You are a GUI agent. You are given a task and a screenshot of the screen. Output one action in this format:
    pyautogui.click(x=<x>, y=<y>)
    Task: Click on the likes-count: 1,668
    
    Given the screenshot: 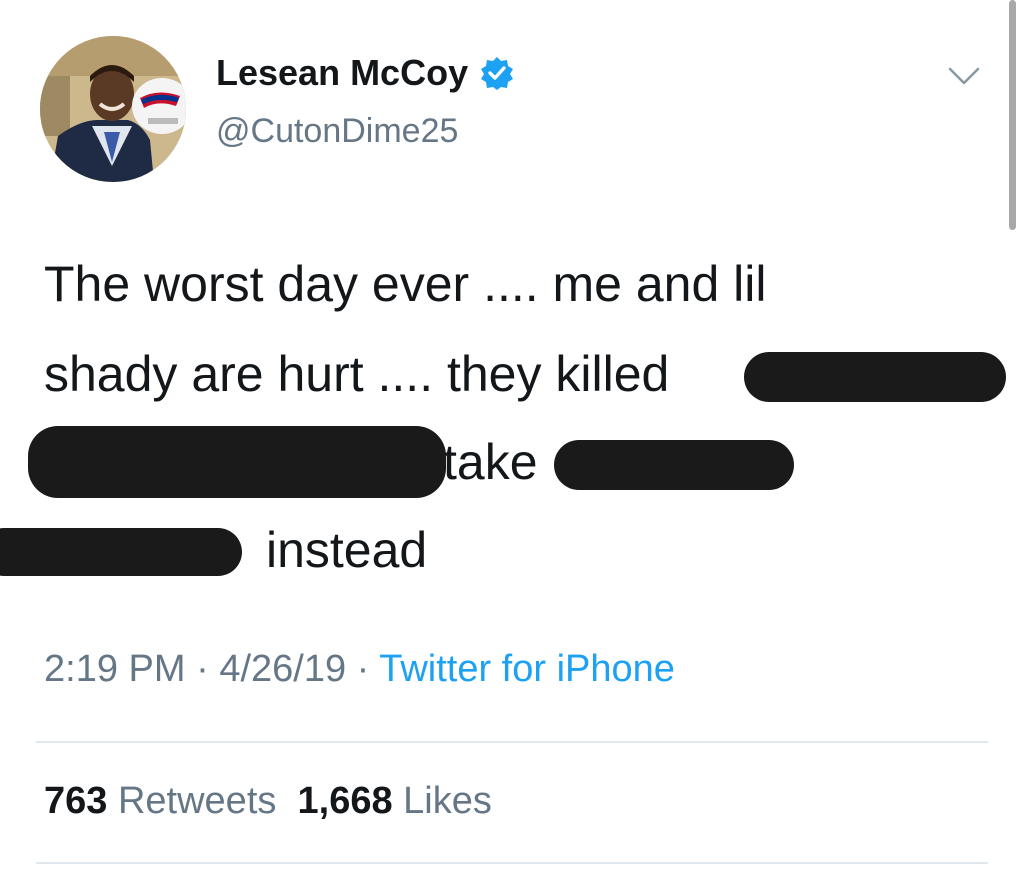 What is the action you would take?
    pyautogui.click(x=345, y=801)
    